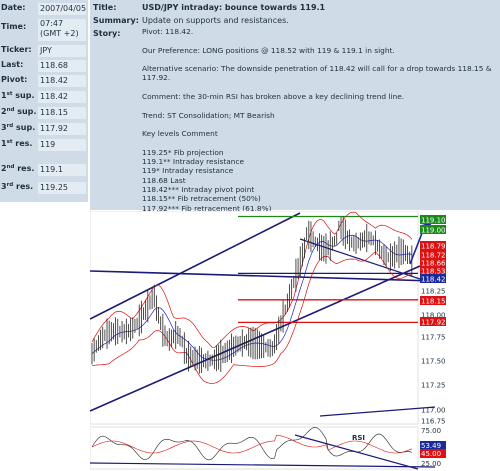 Image resolution: width=500 pixels, height=471 pixels. I want to click on support-2-row: 2nd sup. 118.15, so click(44, 112).